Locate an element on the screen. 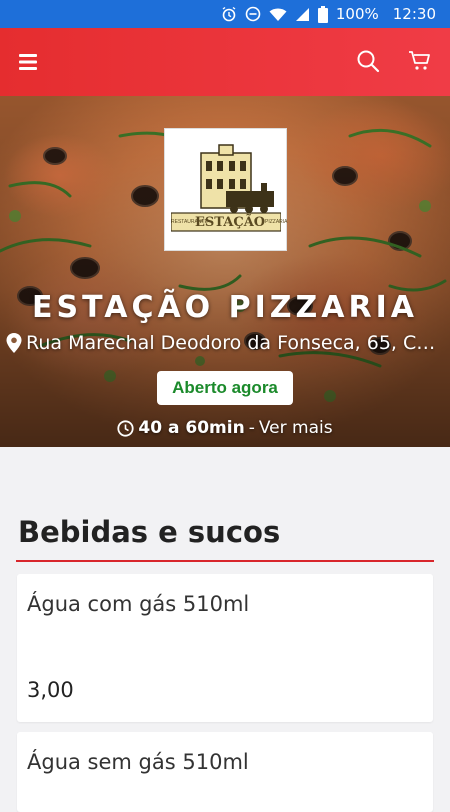  category-divider is located at coordinates (225, 561).